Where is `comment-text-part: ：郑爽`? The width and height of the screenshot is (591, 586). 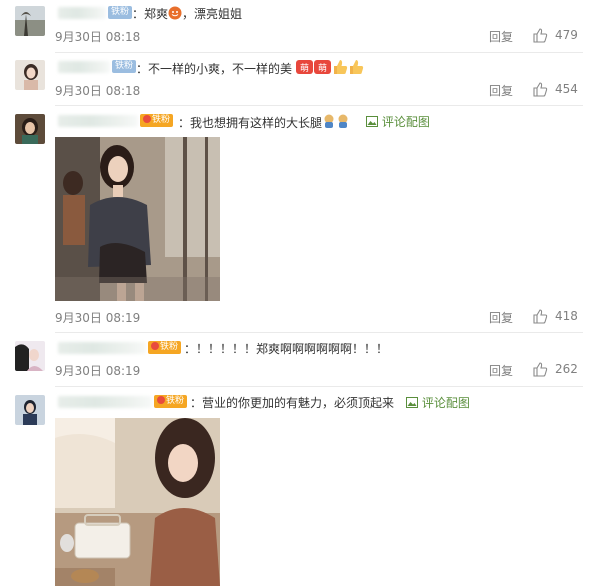
comment-text-part: ：郑爽 is located at coordinates (150, 14).